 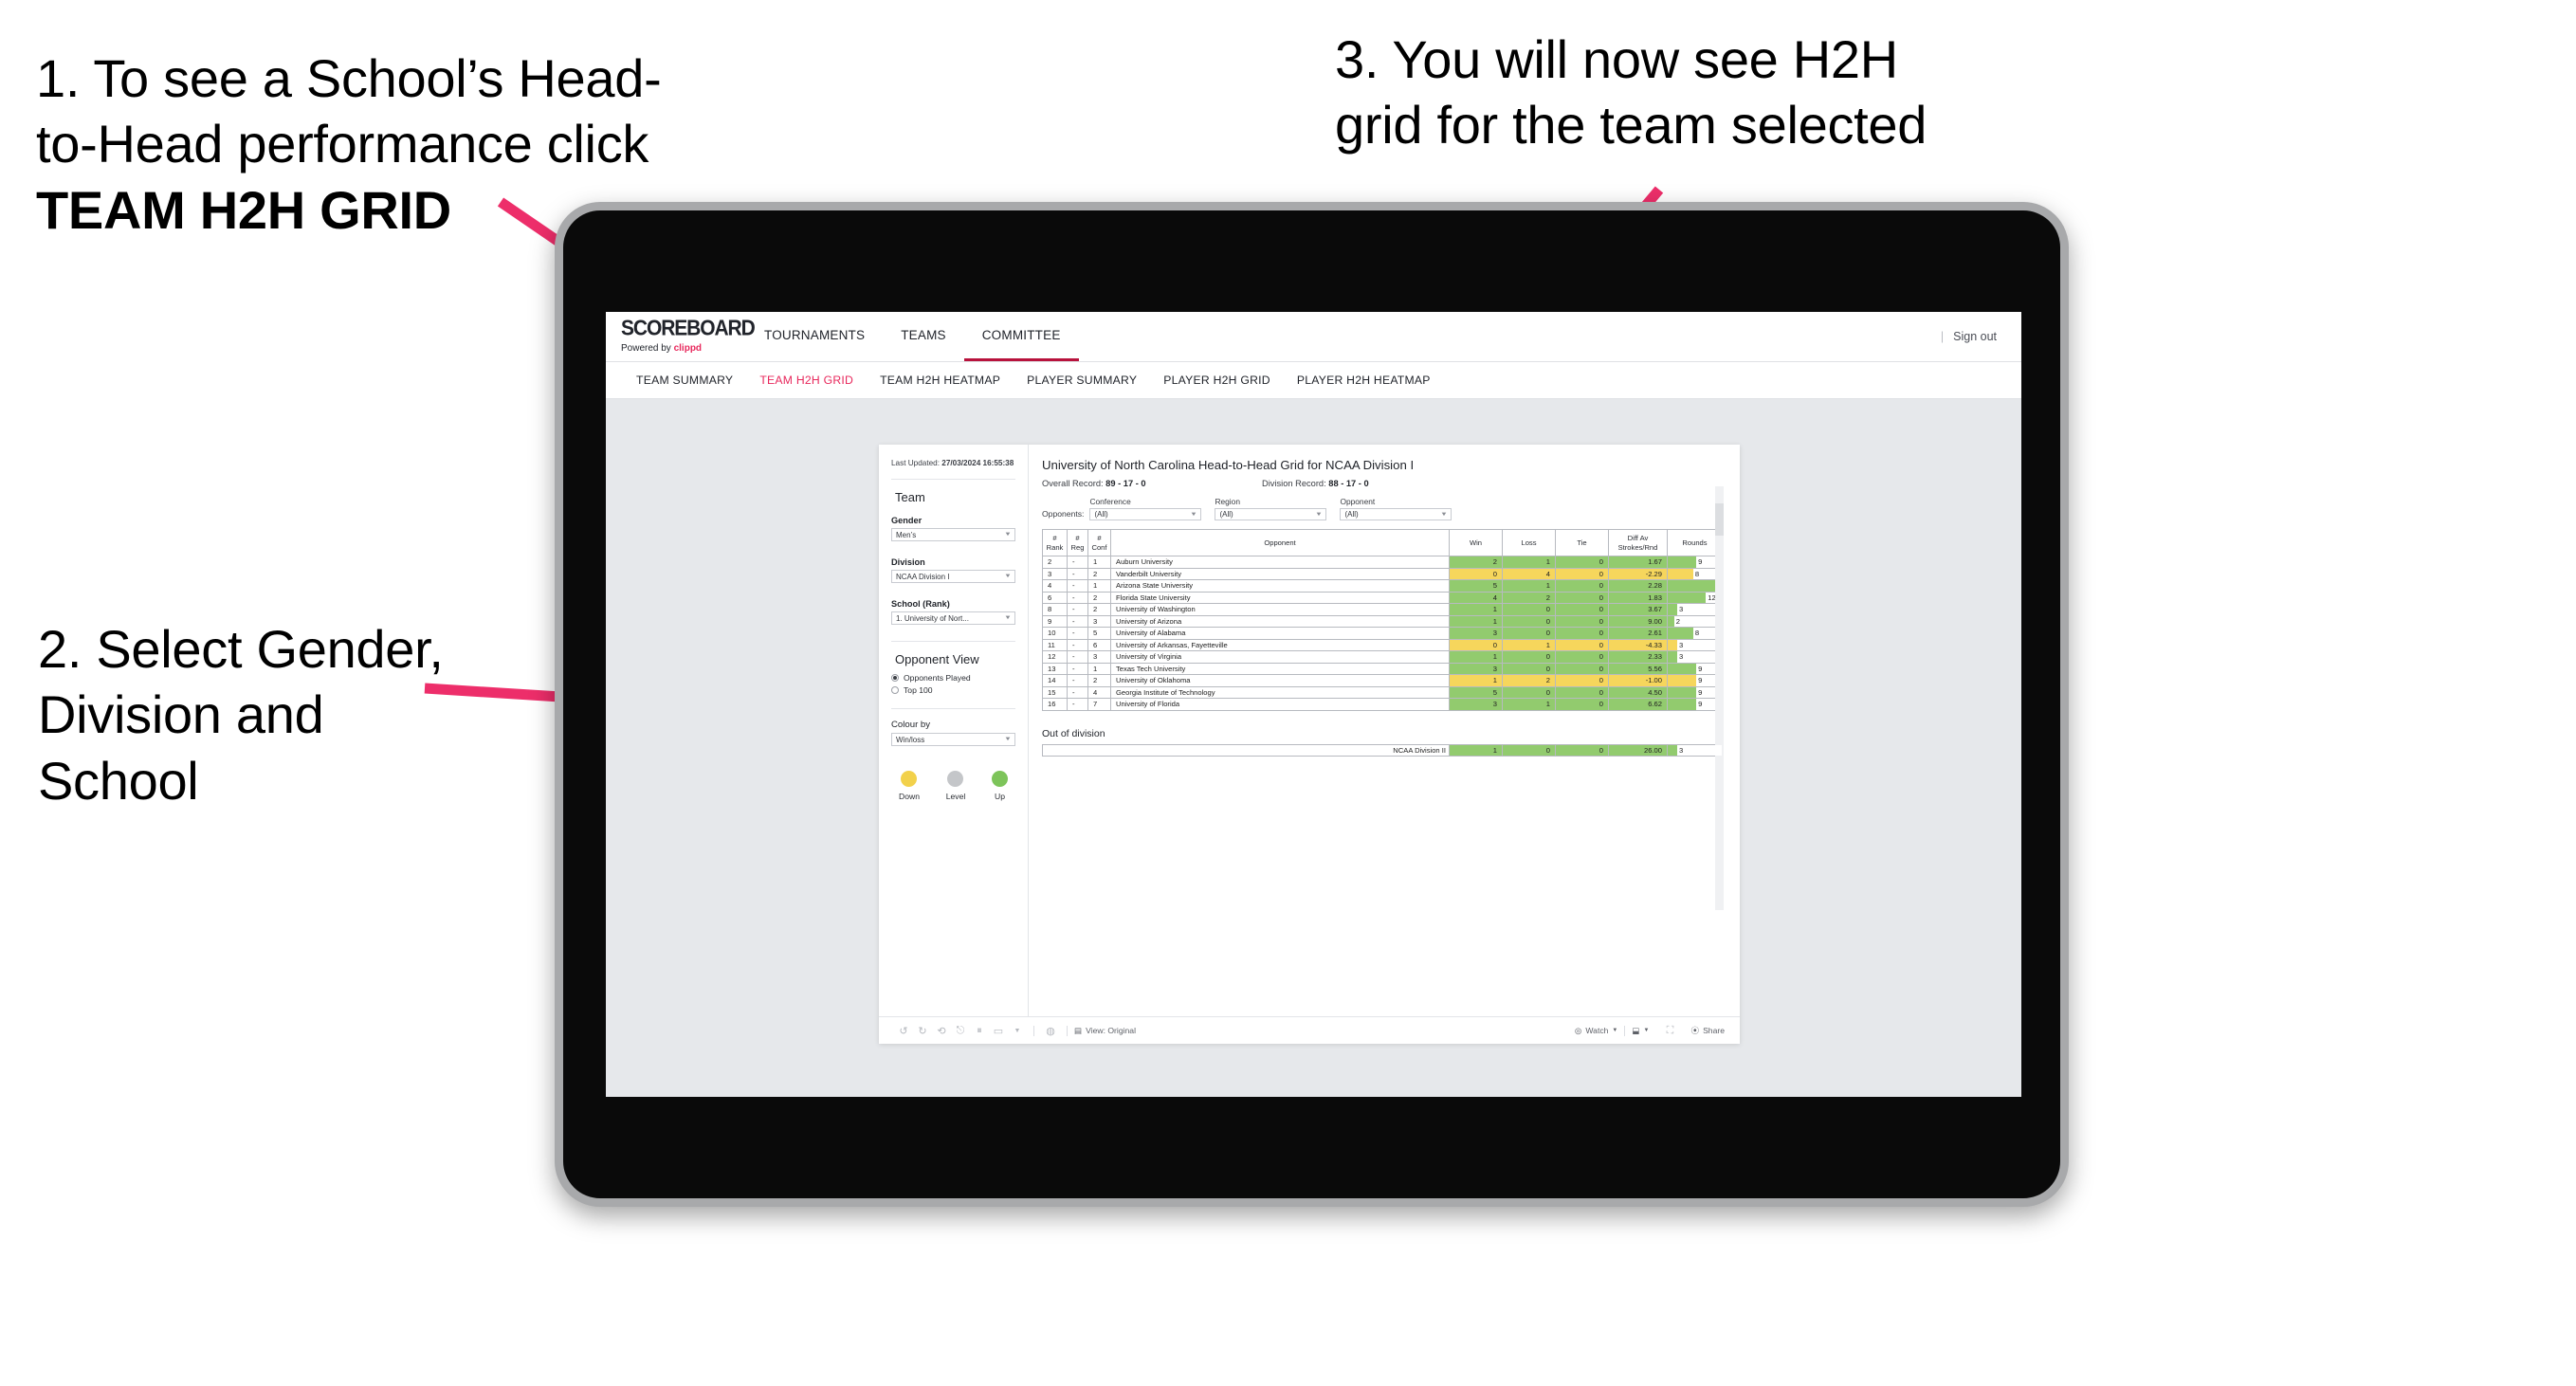 What do you see at coordinates (1695, 543) in the screenshot?
I see `col-header-rounds: Rounds` at bounding box center [1695, 543].